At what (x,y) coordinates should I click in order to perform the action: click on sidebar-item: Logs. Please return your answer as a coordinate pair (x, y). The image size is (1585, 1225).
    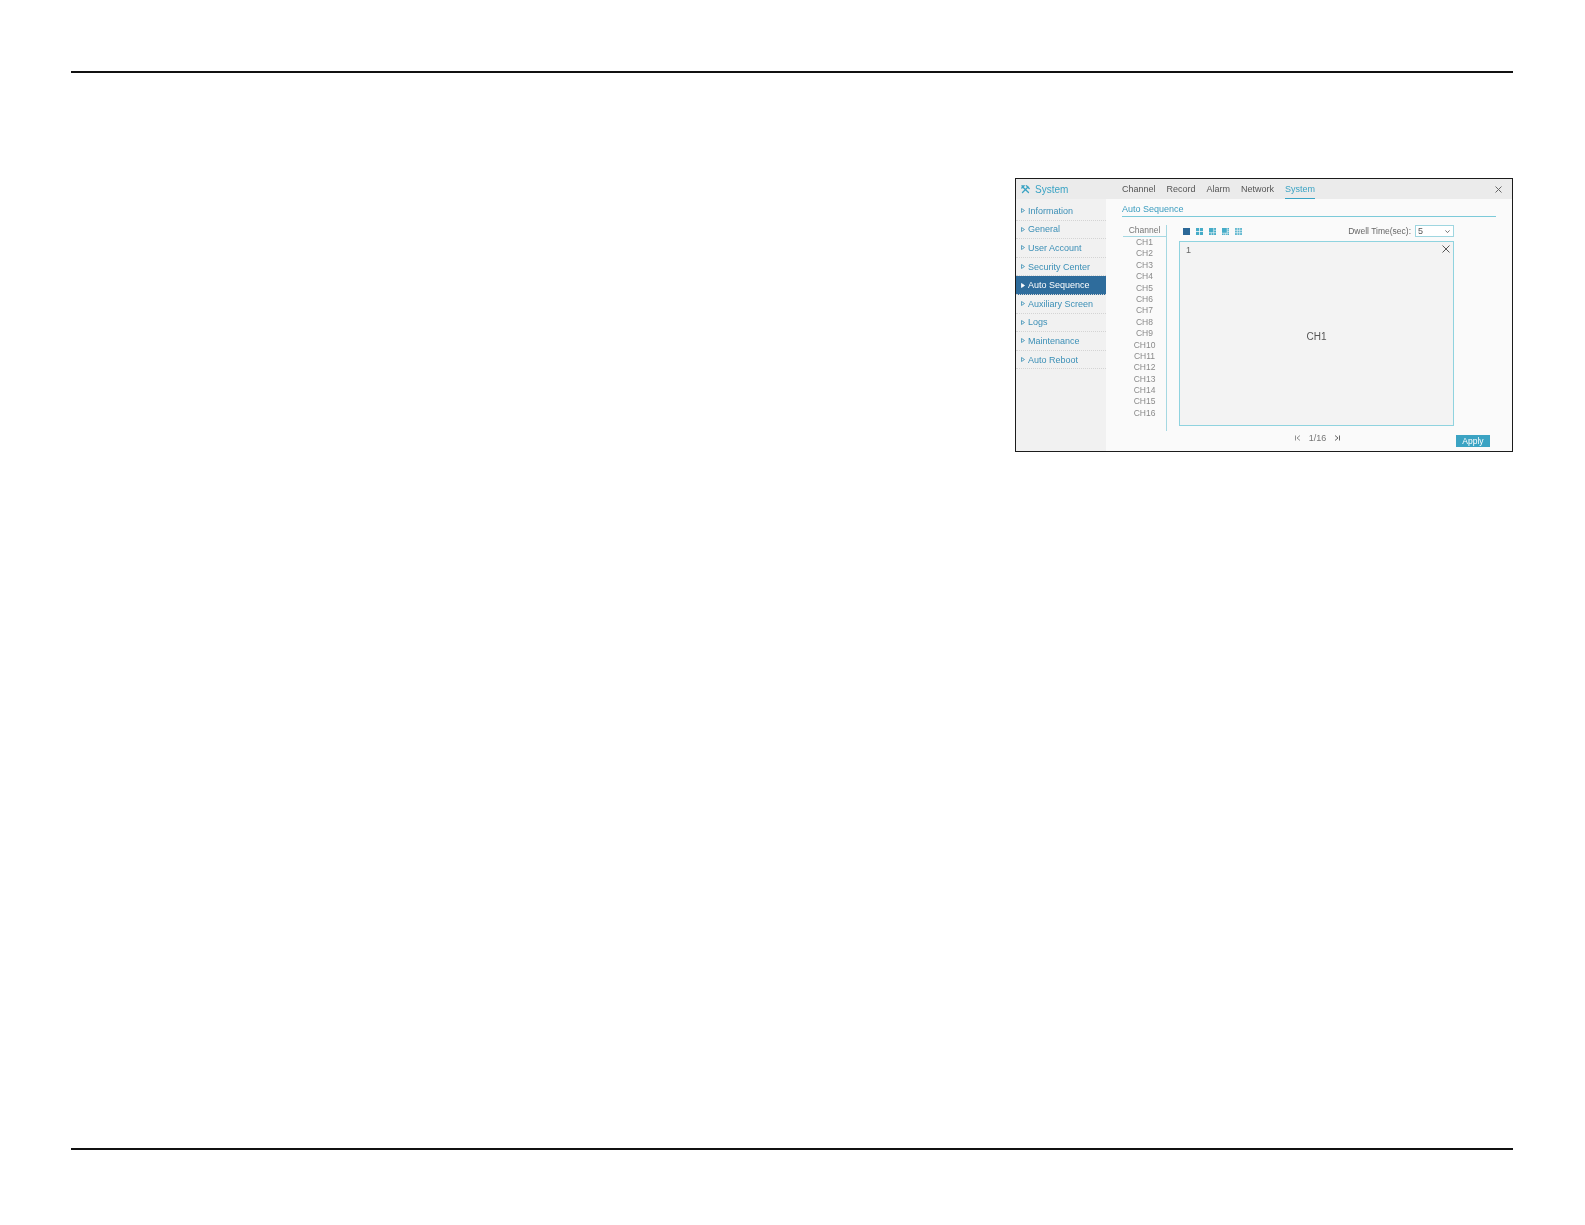
    Looking at the image, I should click on (1061, 323).